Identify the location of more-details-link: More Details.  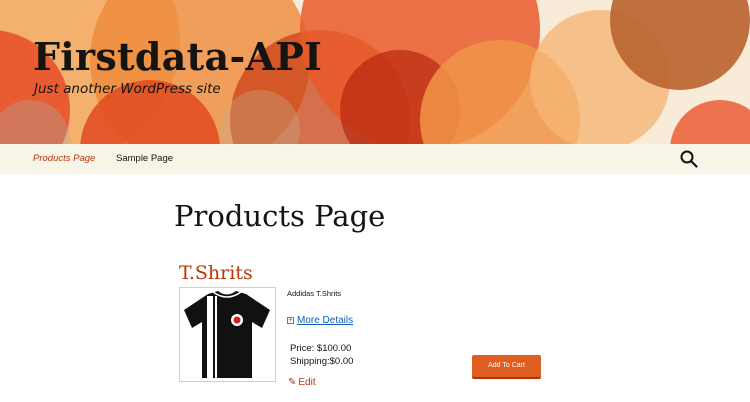
(325, 320).